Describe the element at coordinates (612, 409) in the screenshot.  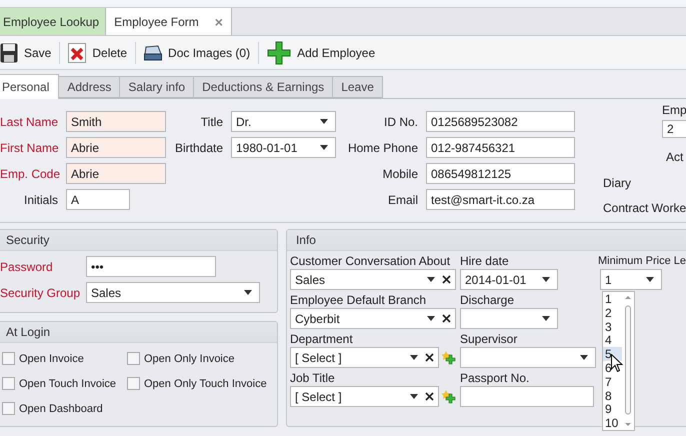
I see `list-option: 9` at that location.